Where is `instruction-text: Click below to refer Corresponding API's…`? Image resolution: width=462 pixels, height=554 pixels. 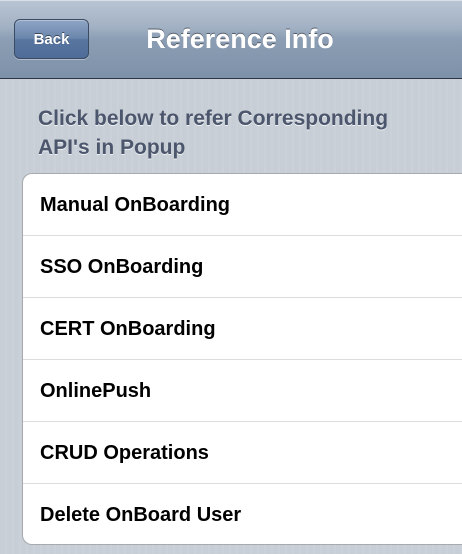
instruction-text: Click below to refer Corresponding API's… is located at coordinates (250, 133).